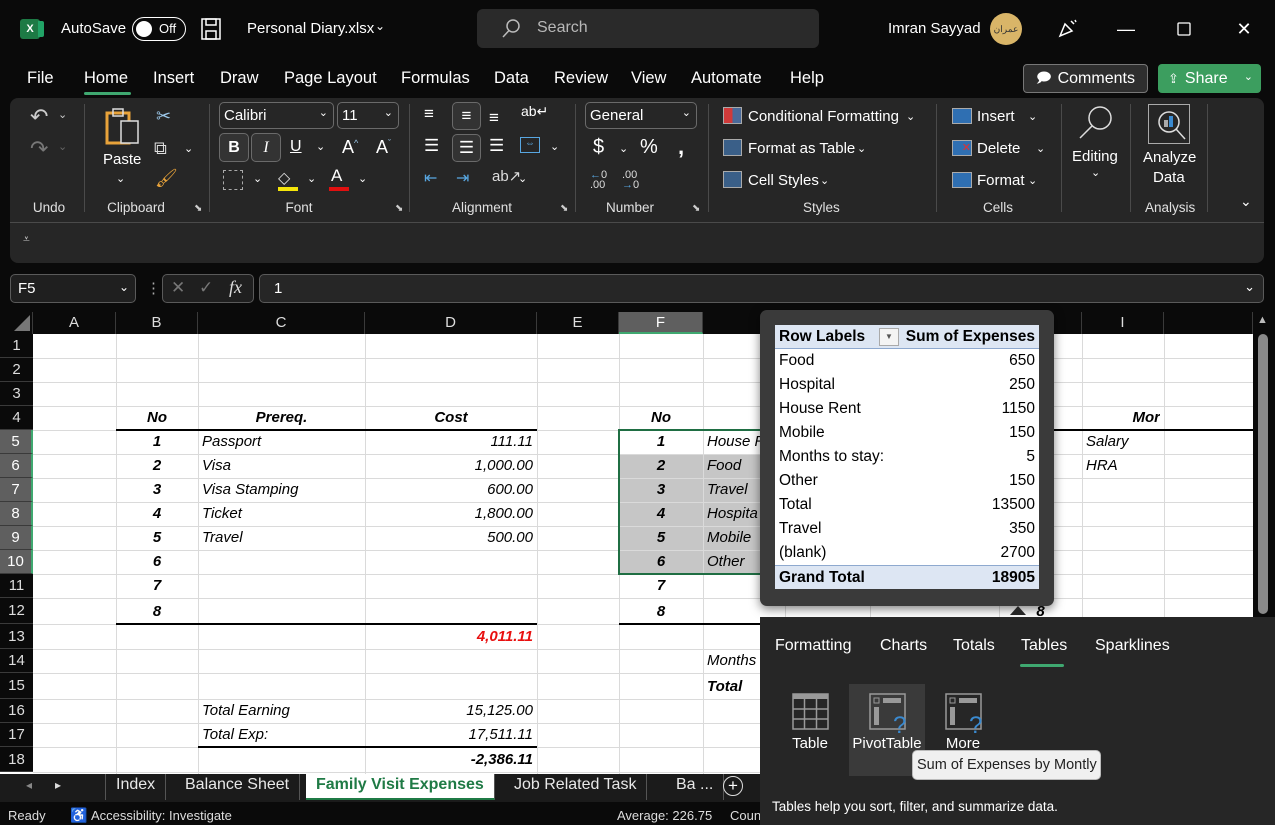 The image size is (1275, 825). Describe the element at coordinates (16, 466) in the screenshot. I see `row-header: 6` at that location.